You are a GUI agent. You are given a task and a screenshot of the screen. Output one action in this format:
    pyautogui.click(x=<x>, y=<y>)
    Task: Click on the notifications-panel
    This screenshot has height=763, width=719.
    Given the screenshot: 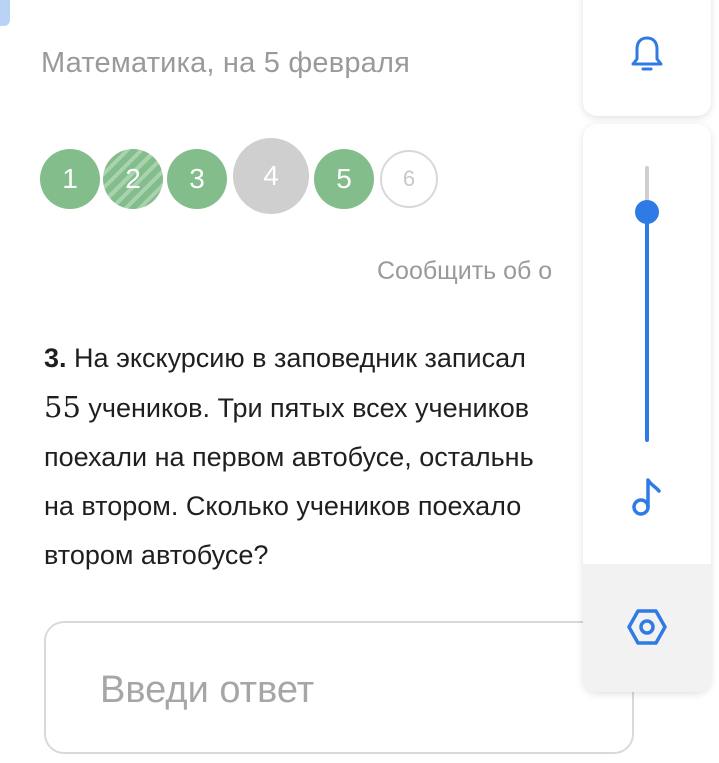 What is the action you would take?
    pyautogui.click(x=647, y=58)
    